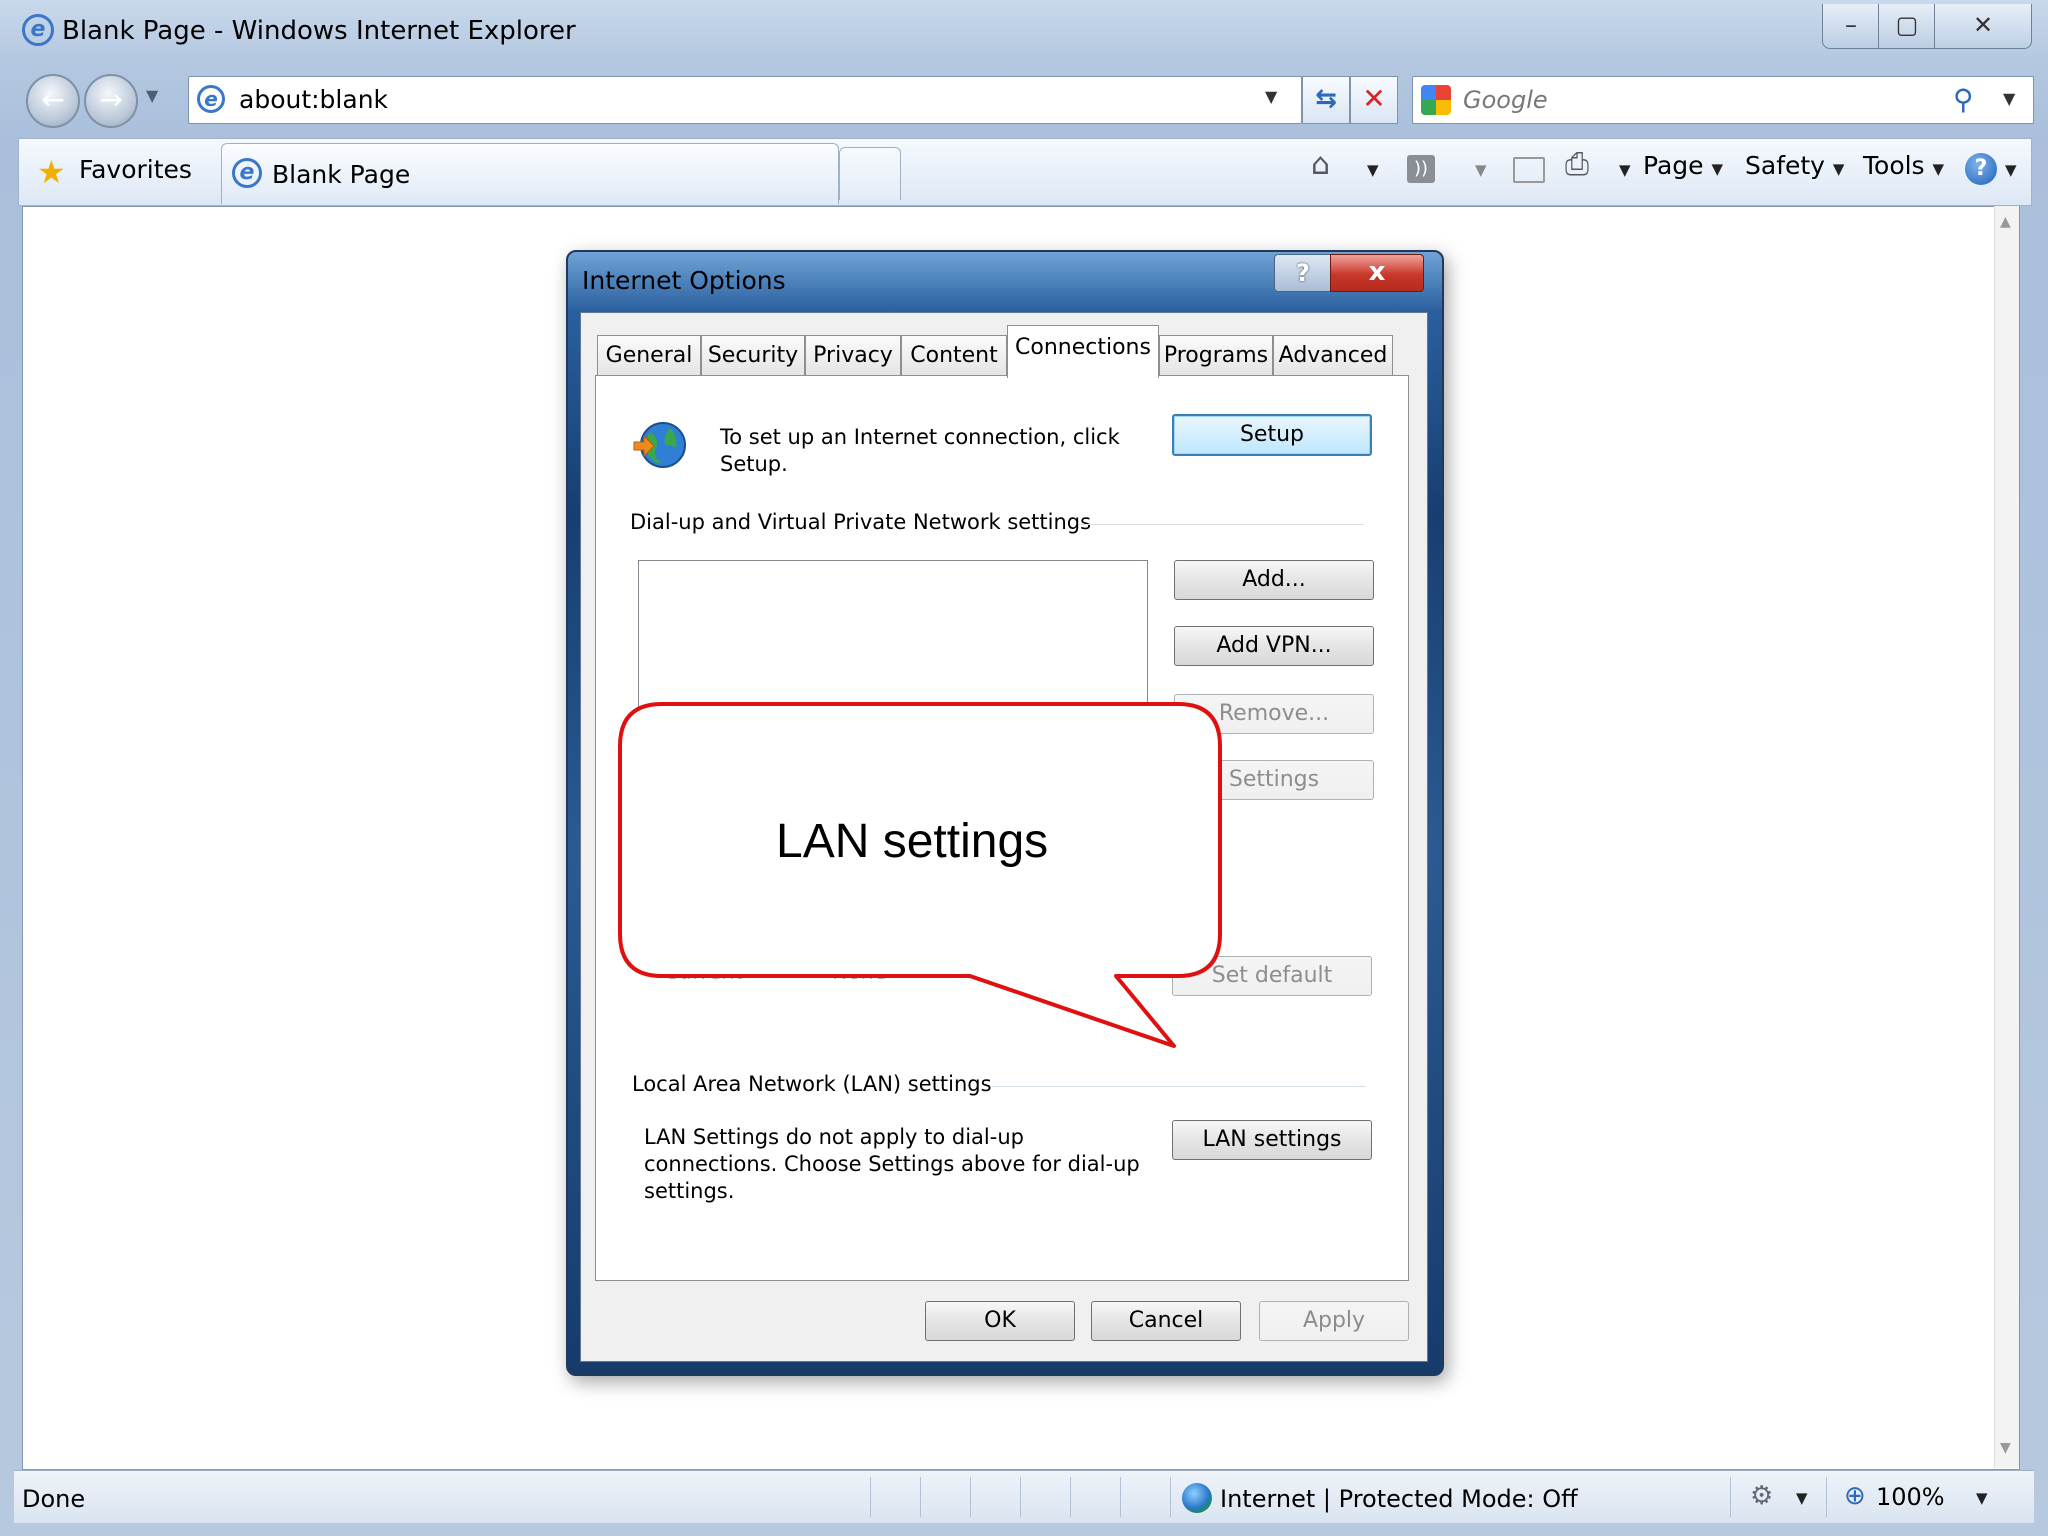 Image resolution: width=2048 pixels, height=1536 pixels. I want to click on page-menu-label: Page, so click(1673, 165).